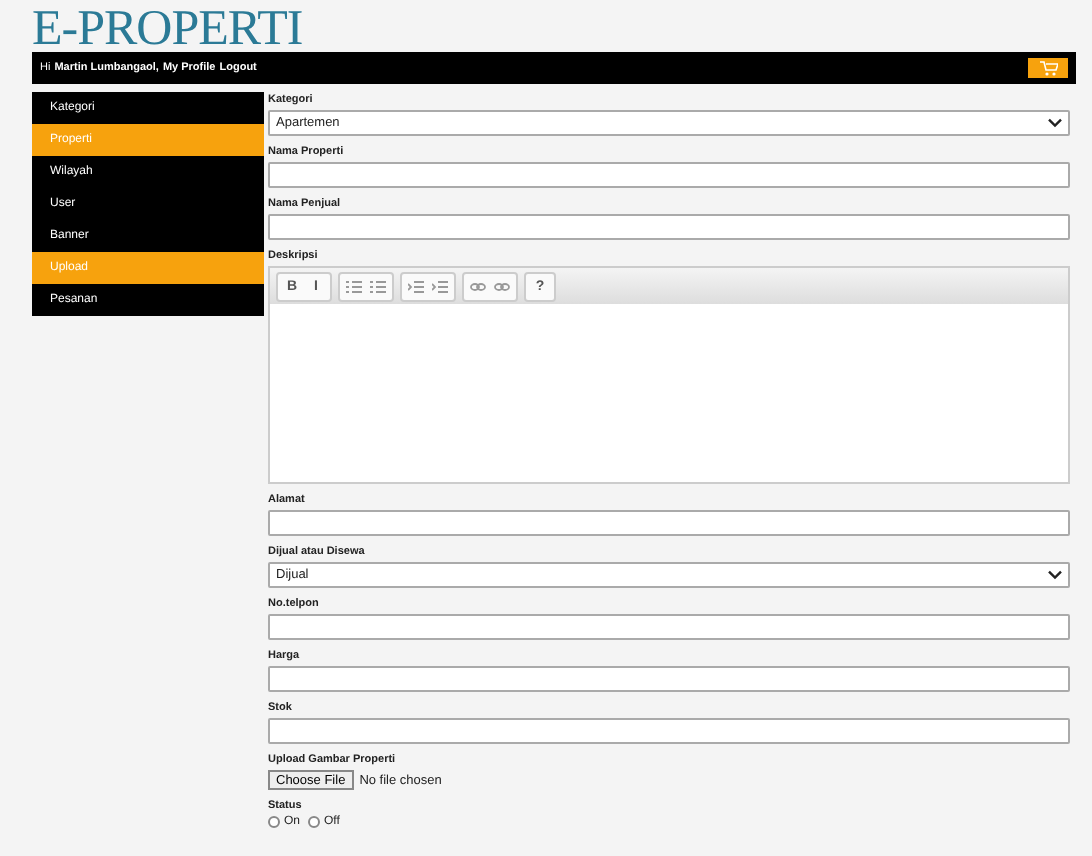  I want to click on cart-icon, so click(1048, 68).